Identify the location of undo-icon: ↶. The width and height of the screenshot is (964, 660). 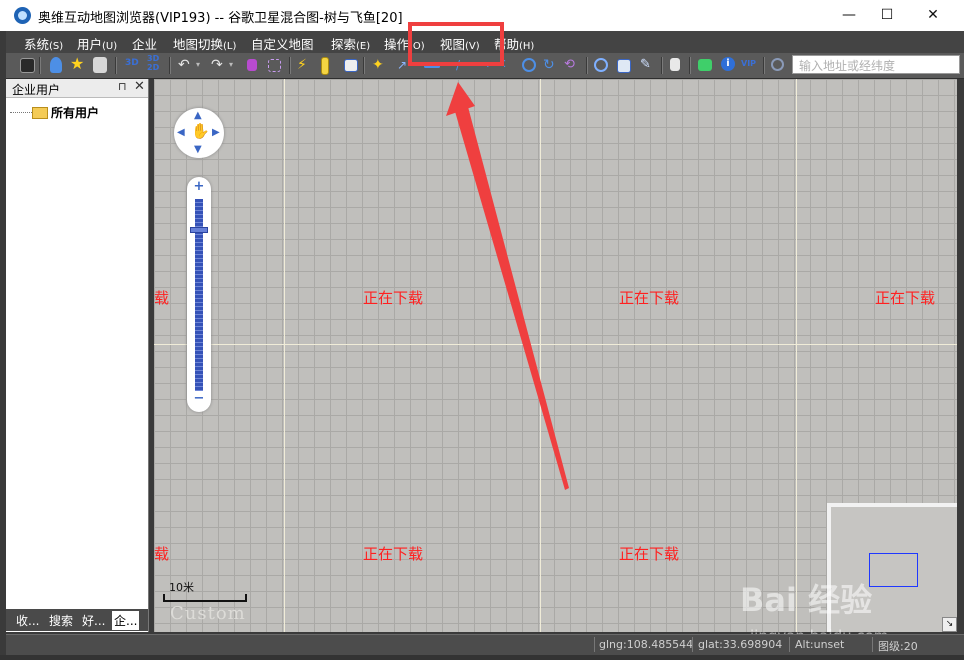
(186, 65).